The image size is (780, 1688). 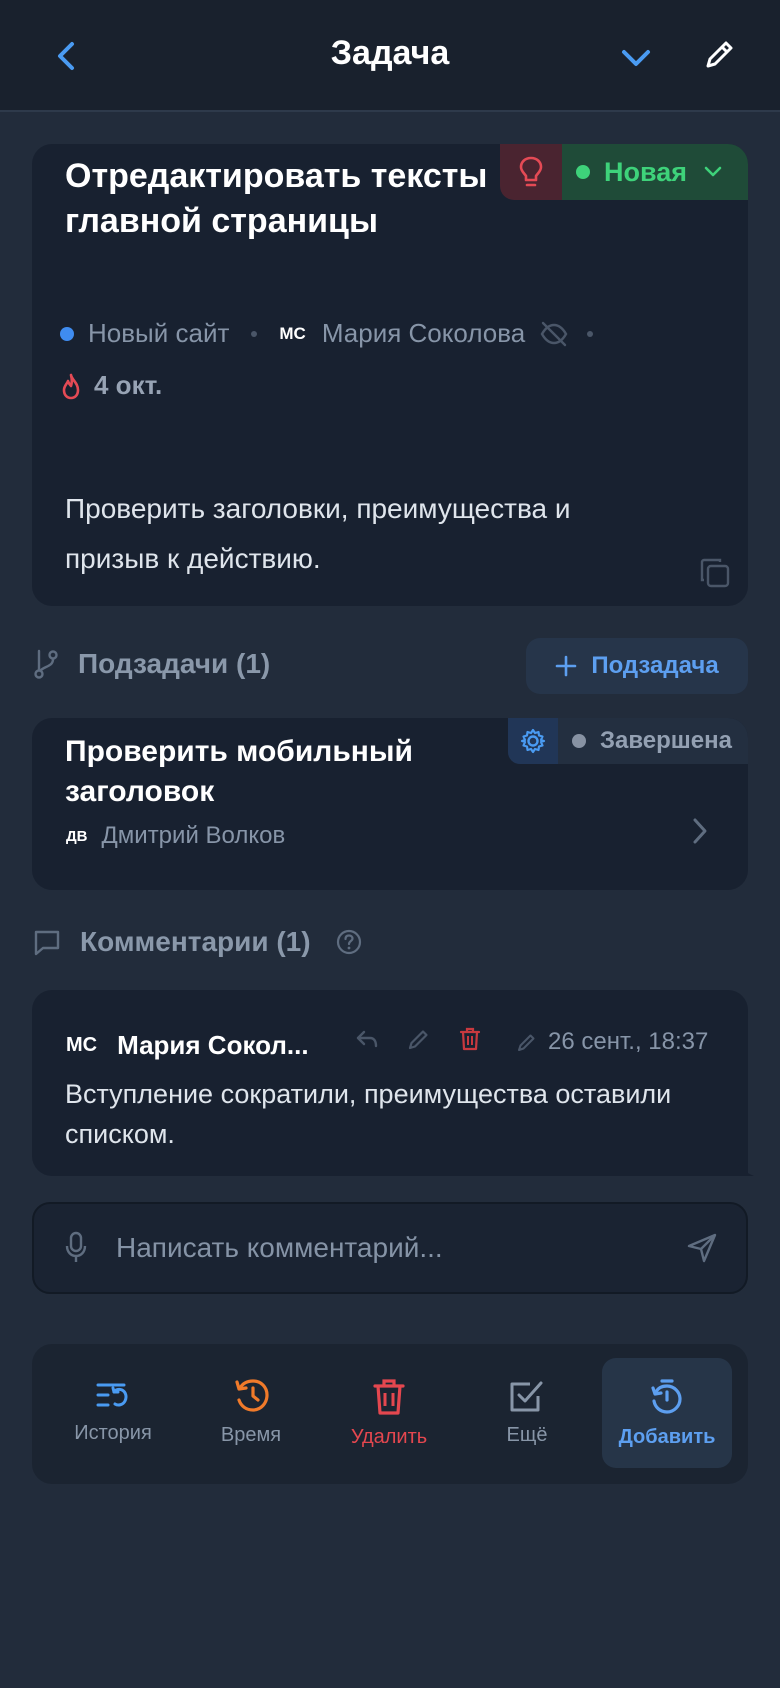 What do you see at coordinates (251, 1435) in the screenshot?
I see `time-label: Время` at bounding box center [251, 1435].